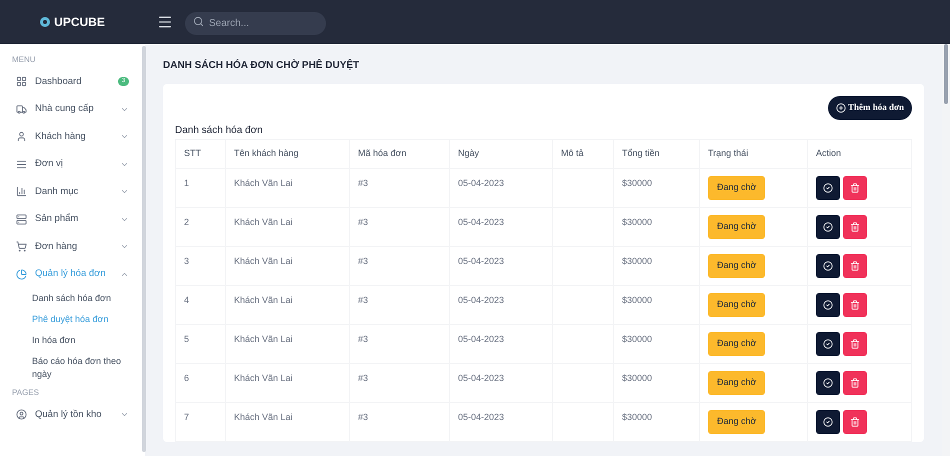 The image size is (950, 456). What do you see at coordinates (21, 164) in the screenshot?
I see `list-icon` at bounding box center [21, 164].